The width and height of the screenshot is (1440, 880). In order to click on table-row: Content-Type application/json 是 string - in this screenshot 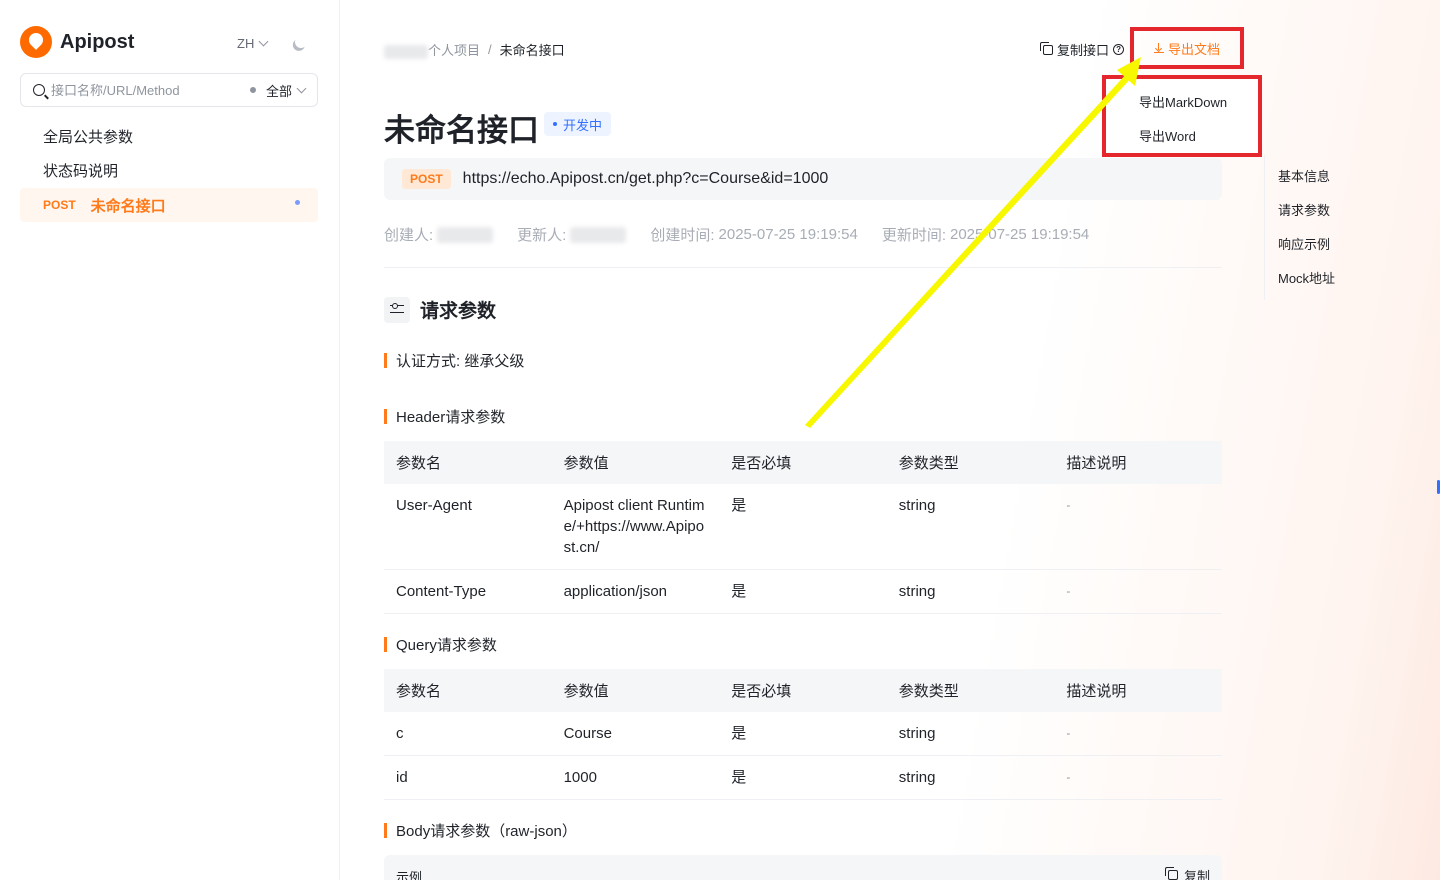, I will do `click(803, 591)`.